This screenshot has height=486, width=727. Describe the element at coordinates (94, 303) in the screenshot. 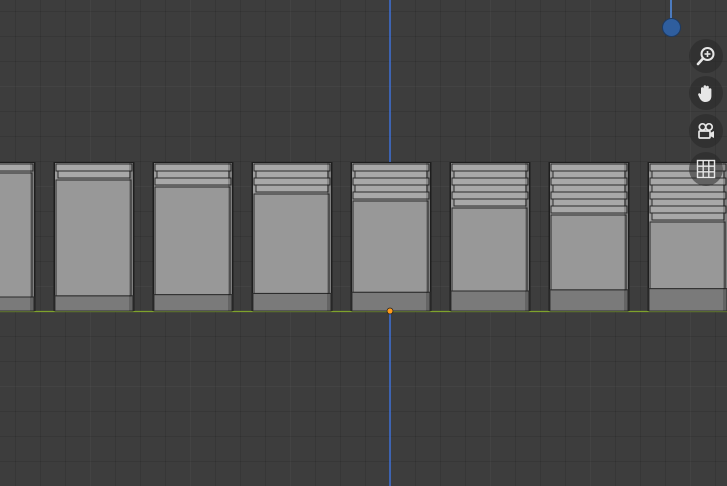

I see `stack-2-base` at that location.